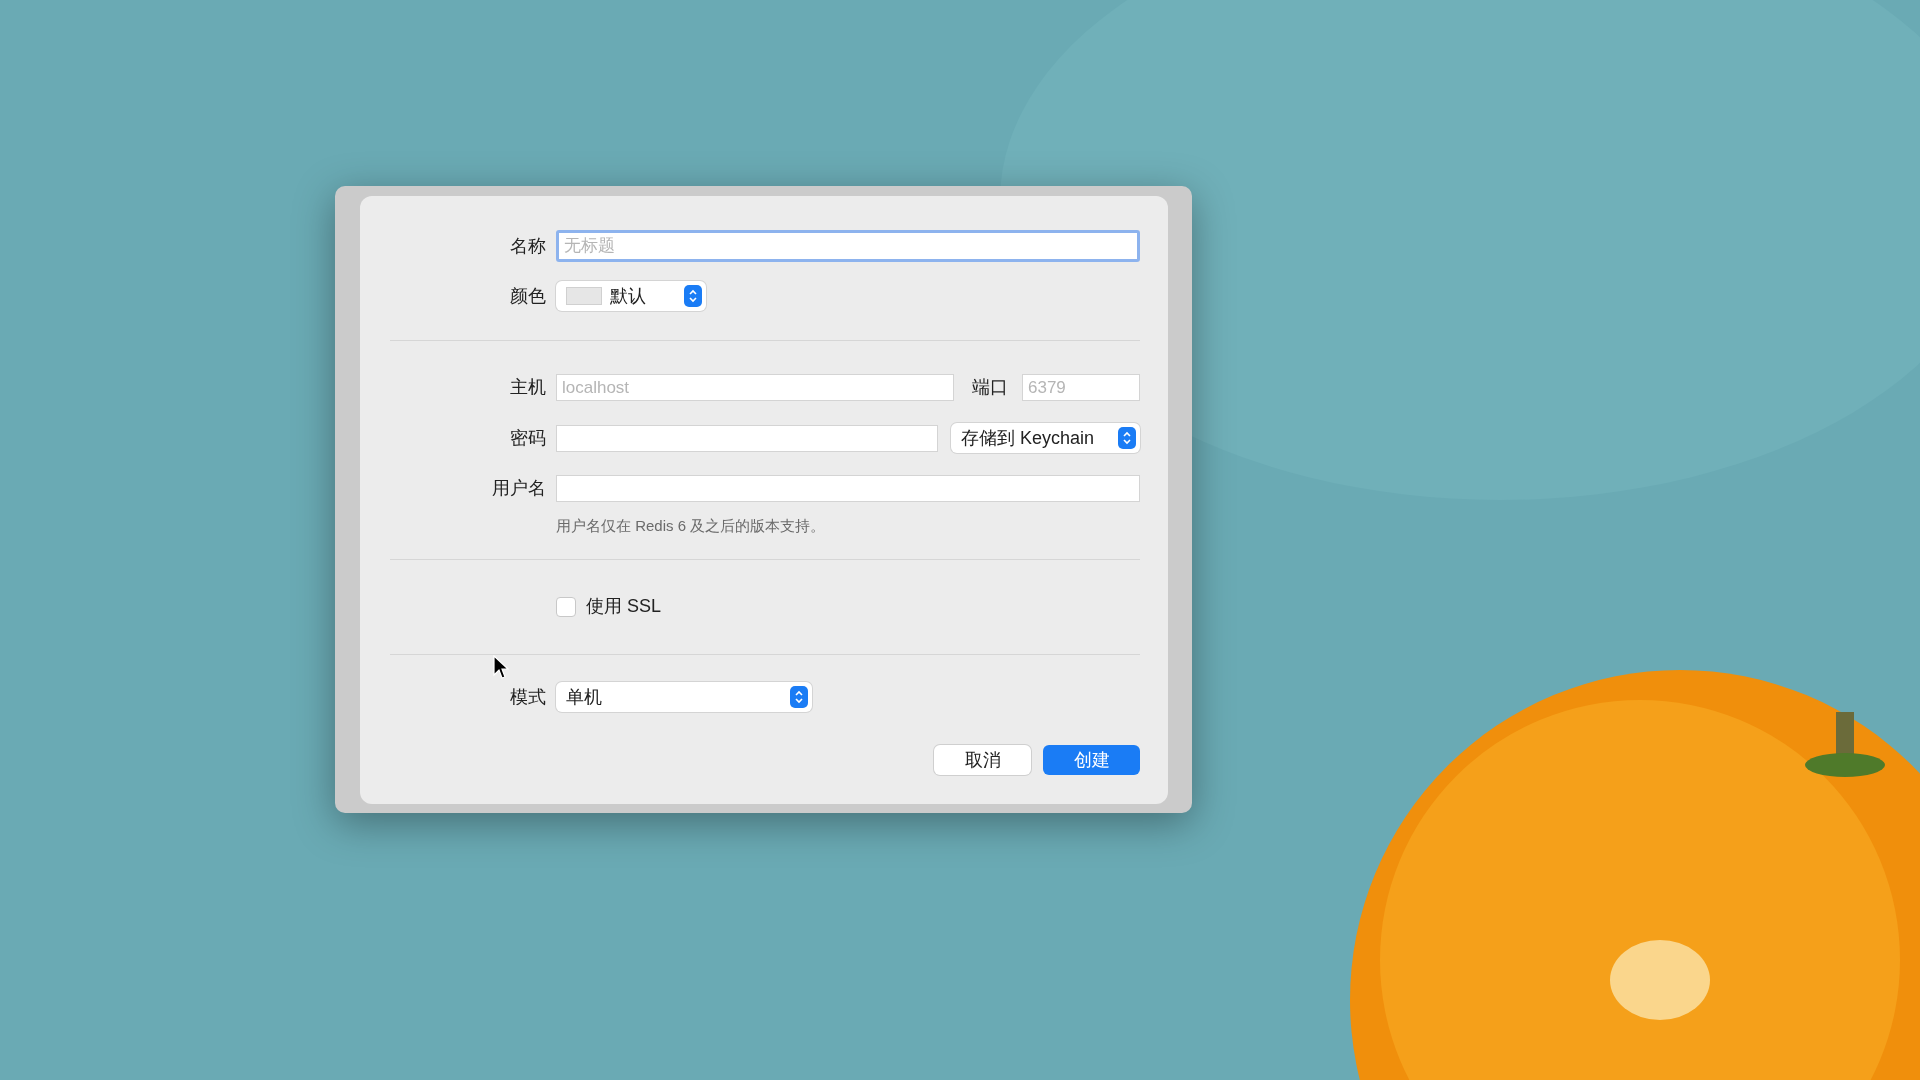 This screenshot has width=1920, height=1080. Describe the element at coordinates (691, 525) in the screenshot. I see `hint-text: 用户名仅在 Redis 6 及之后的版本支持。` at that location.